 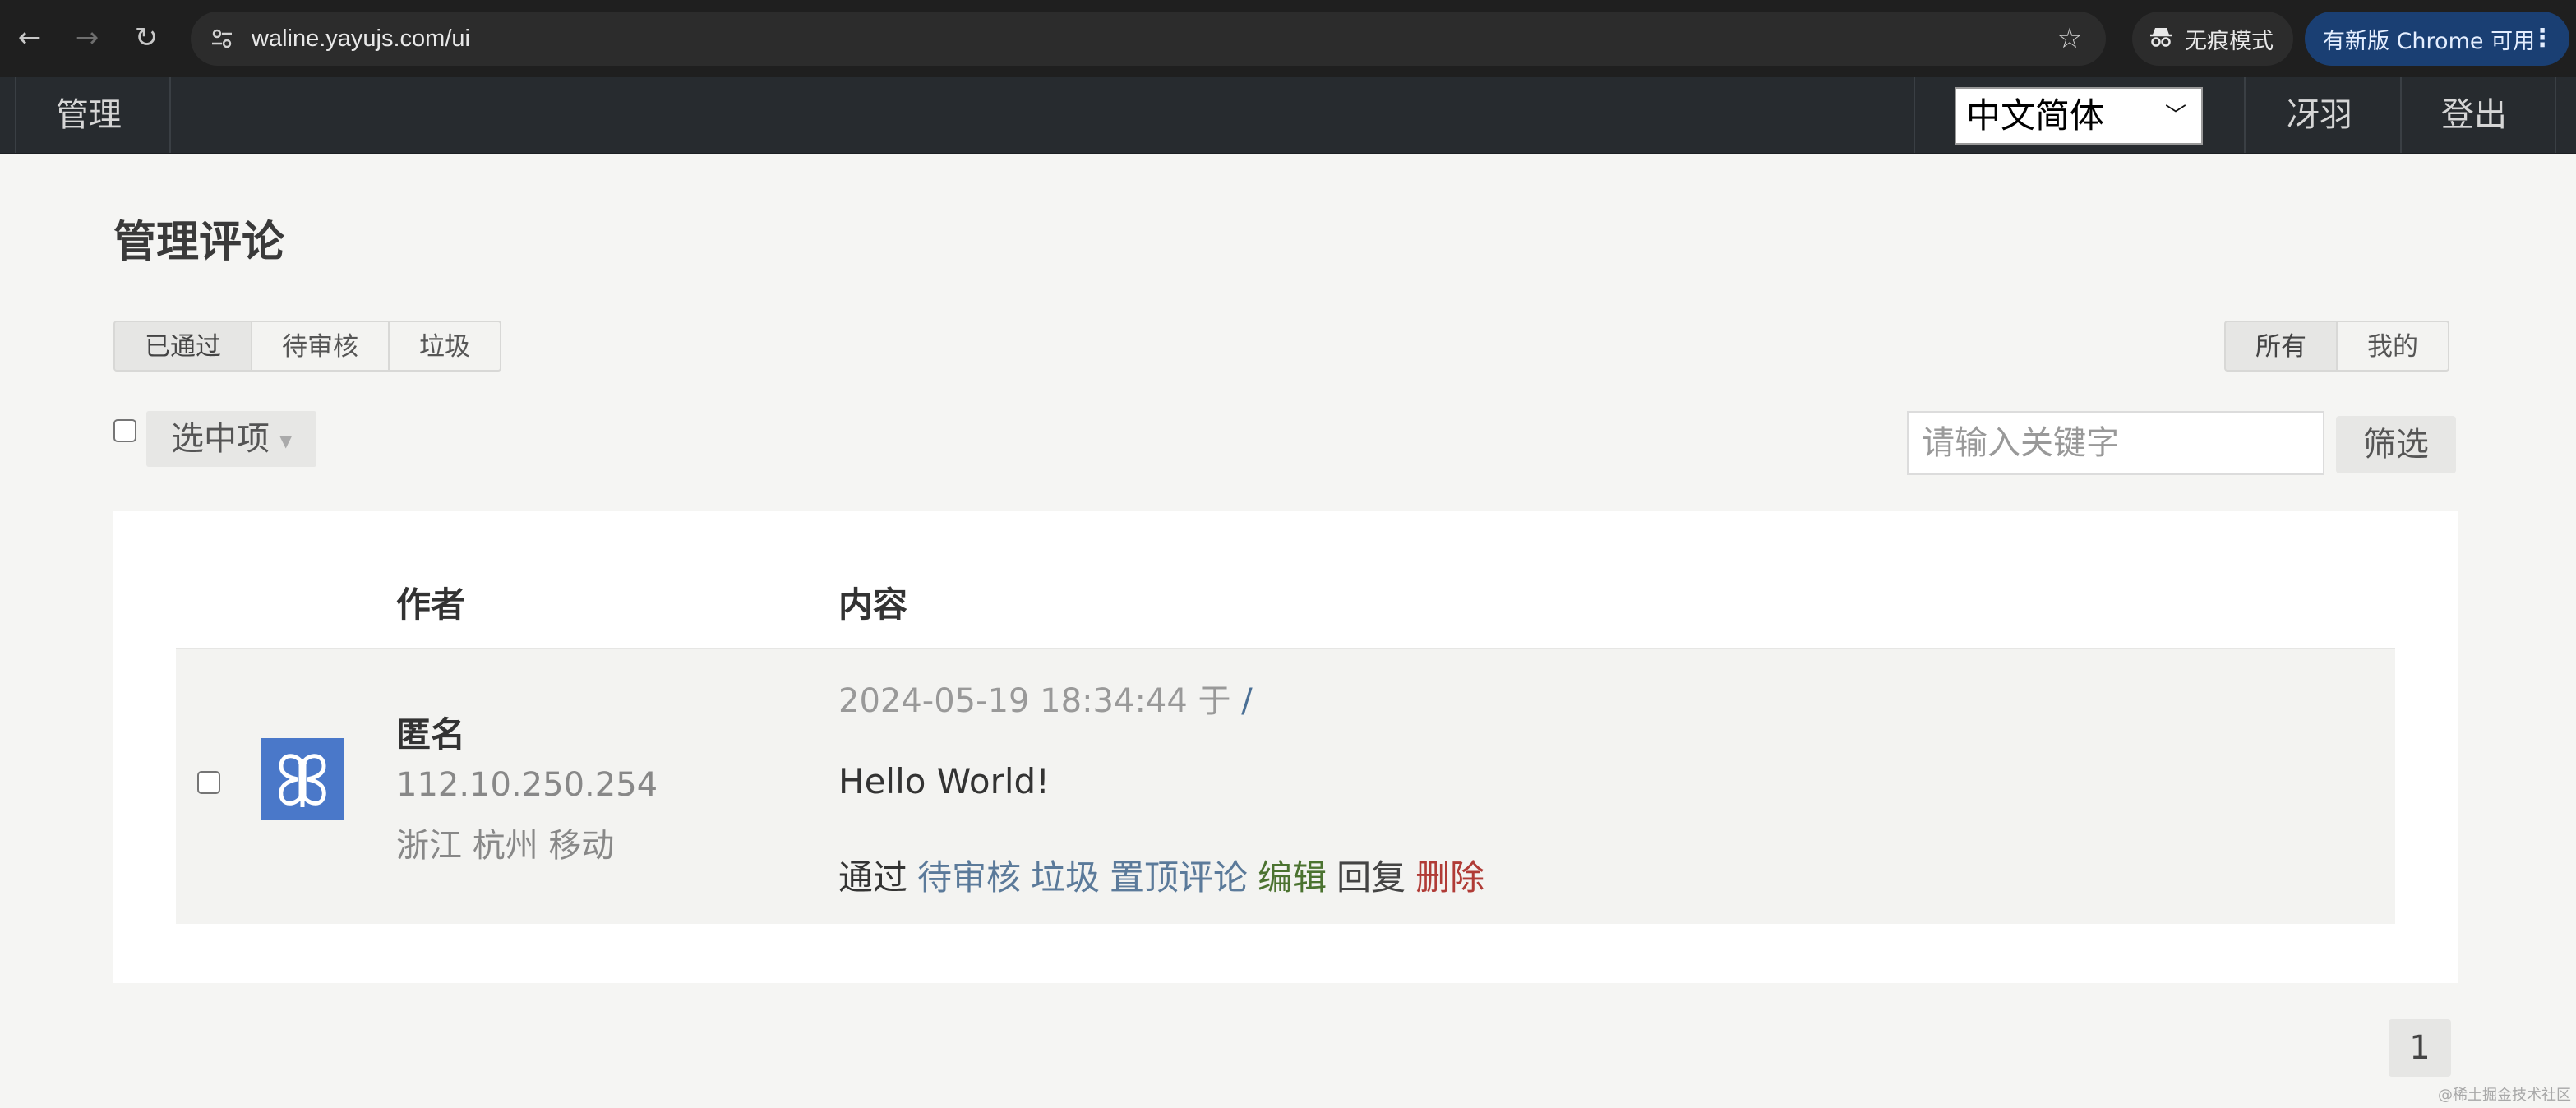 I want to click on nav-brand-manage: 管理, so click(x=89, y=115).